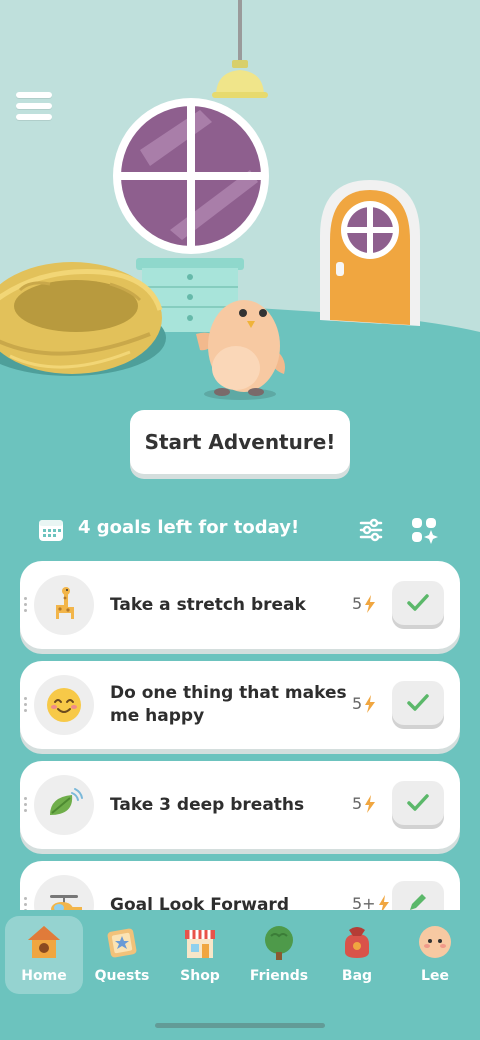 This screenshot has width=480, height=1040. I want to click on add-goal-grid-icon, so click(424, 530).